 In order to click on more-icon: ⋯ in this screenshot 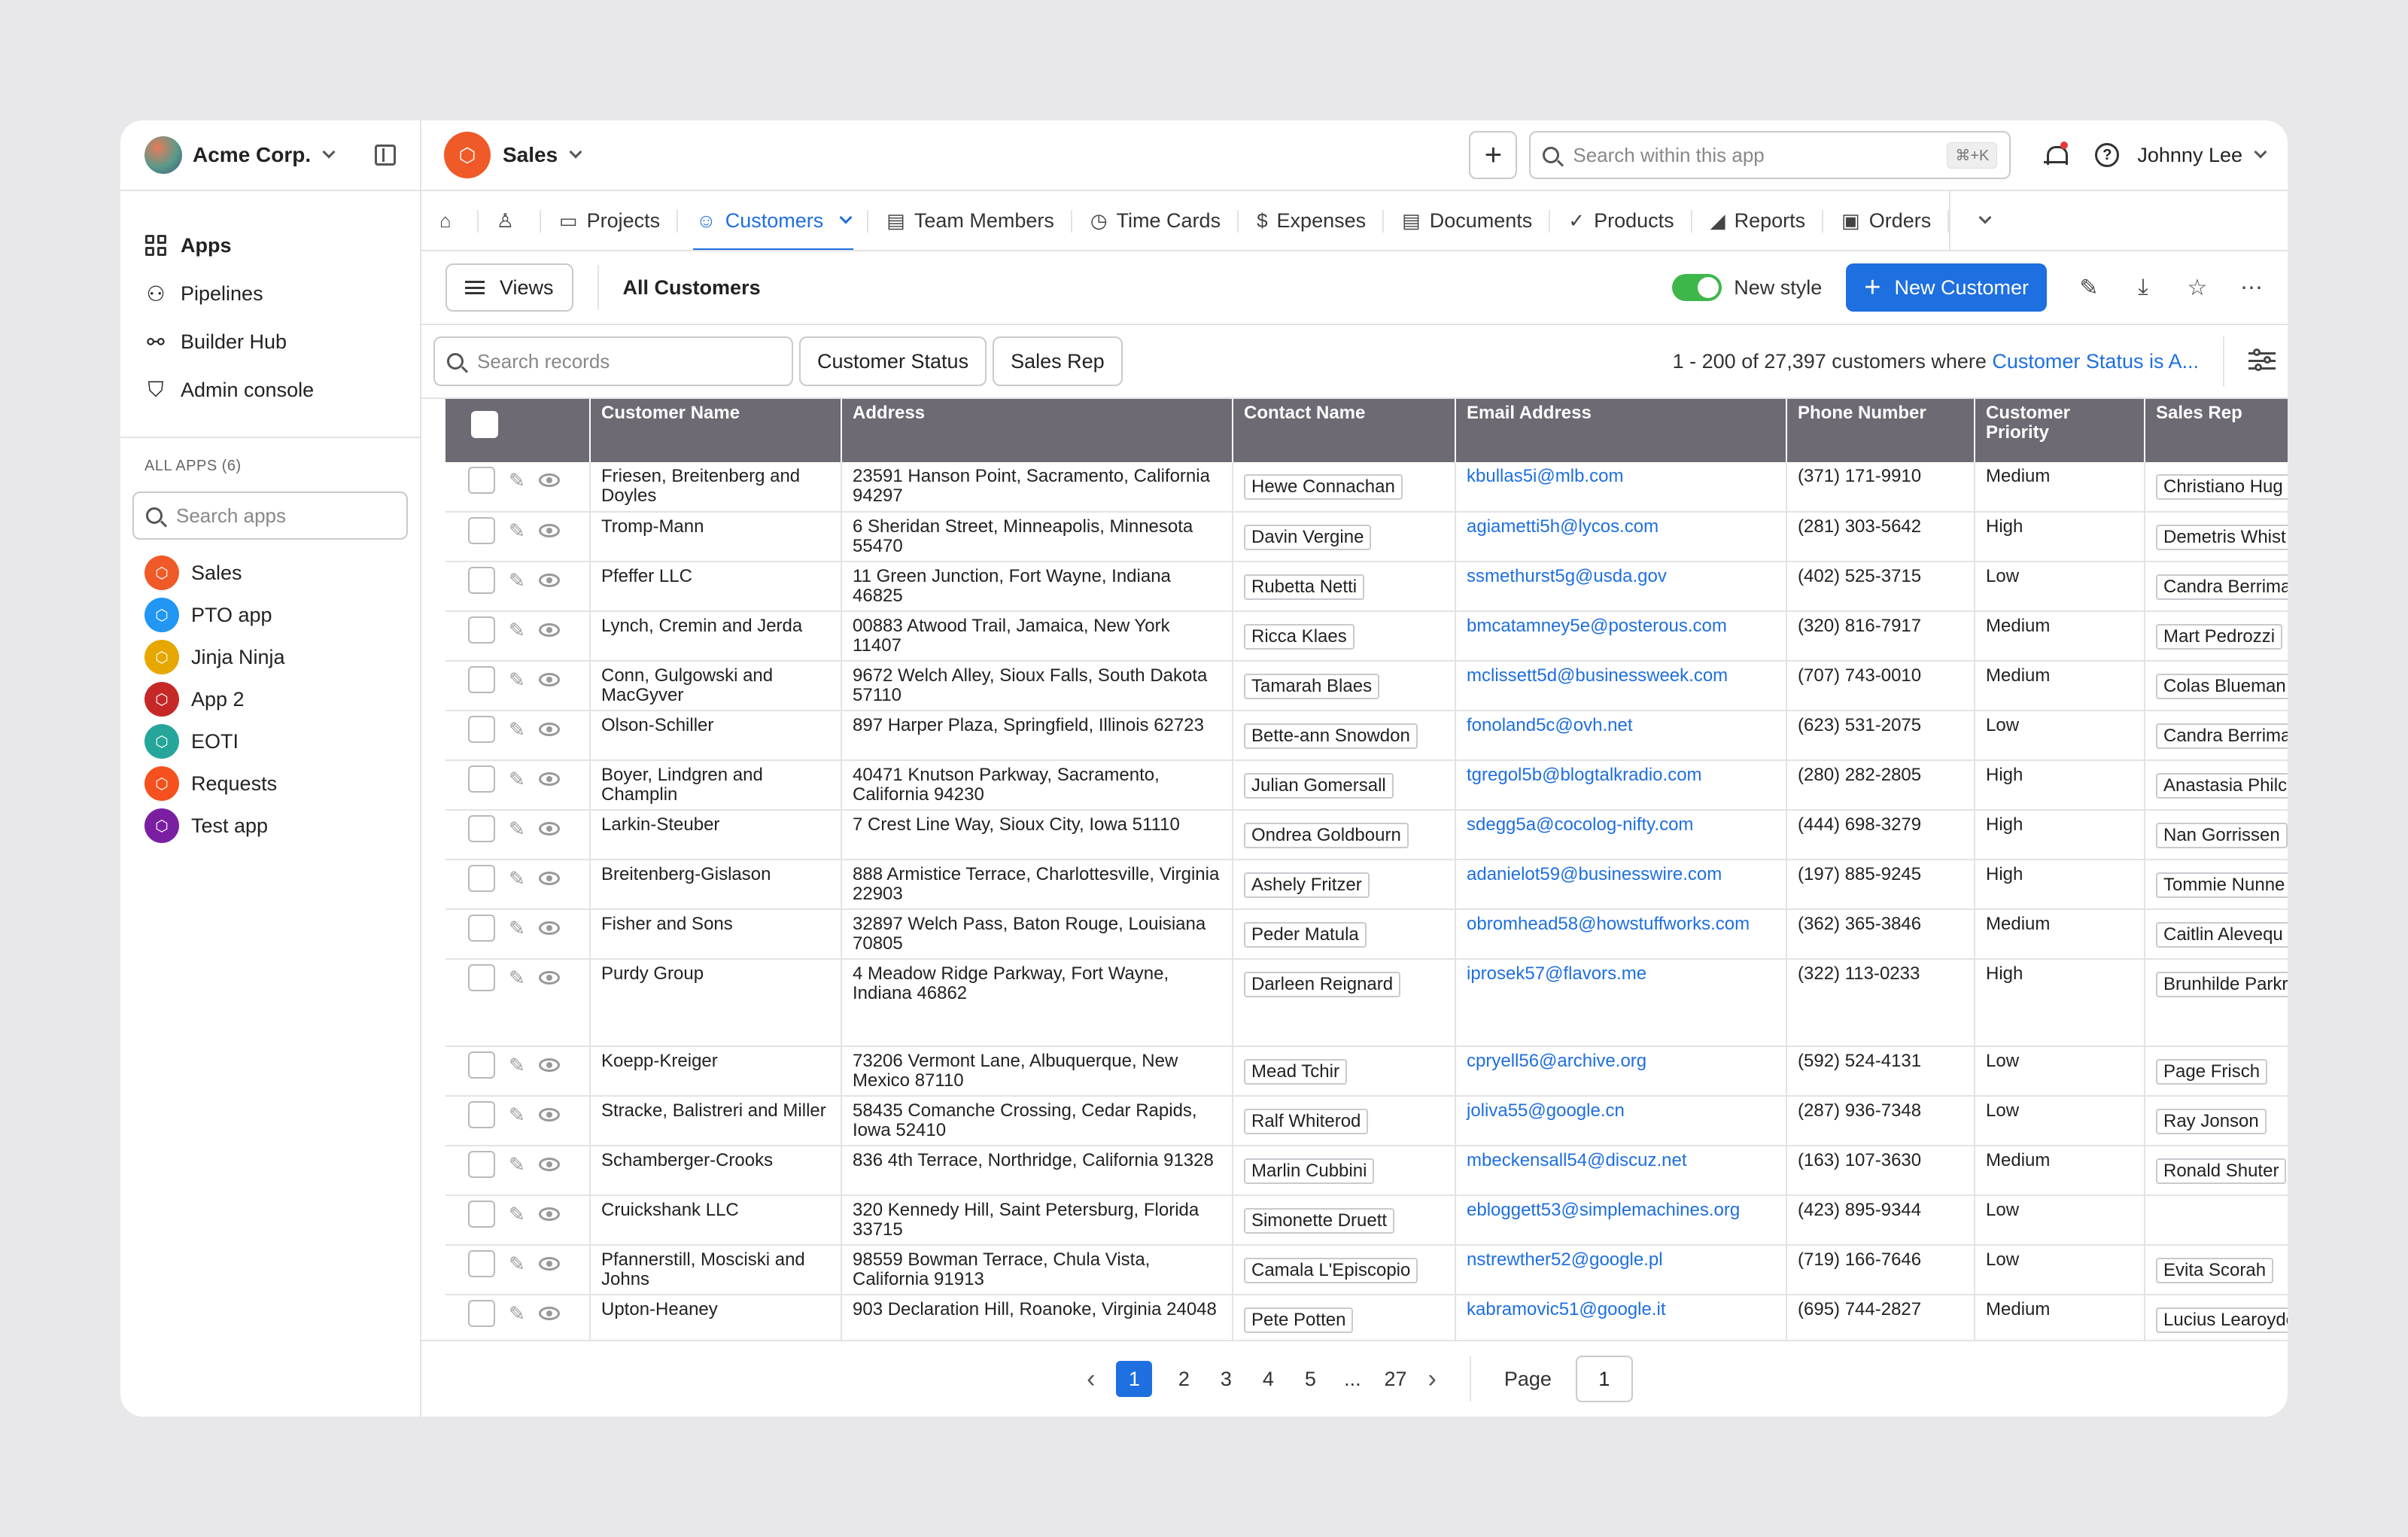, I will do `click(2251, 288)`.